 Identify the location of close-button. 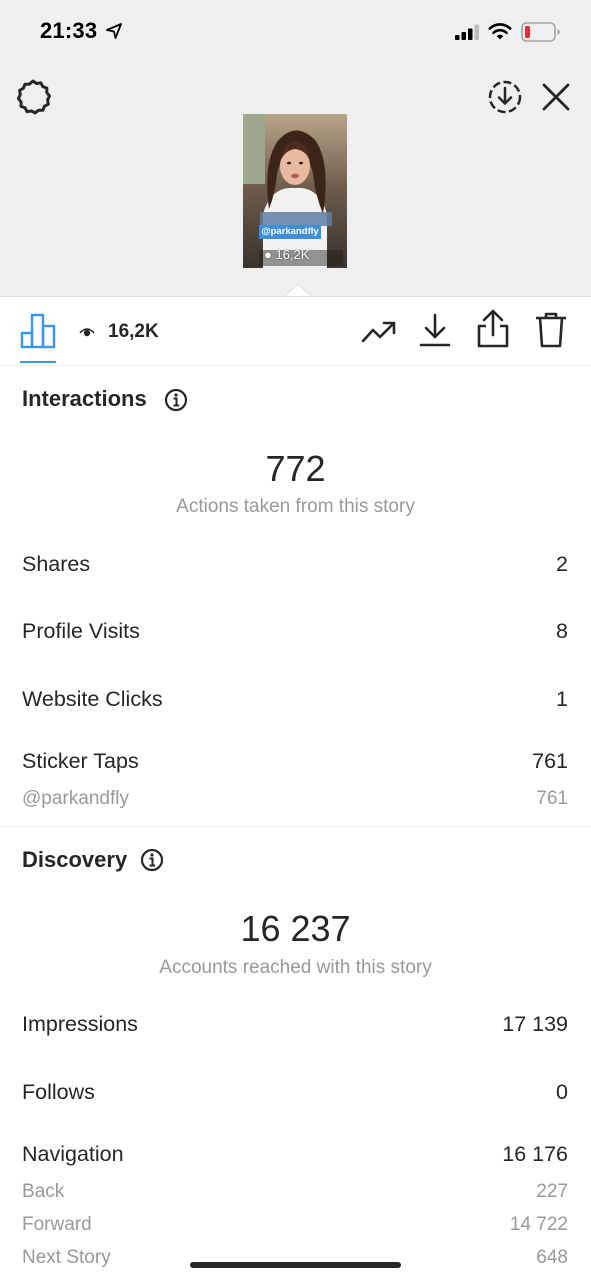
(556, 97).